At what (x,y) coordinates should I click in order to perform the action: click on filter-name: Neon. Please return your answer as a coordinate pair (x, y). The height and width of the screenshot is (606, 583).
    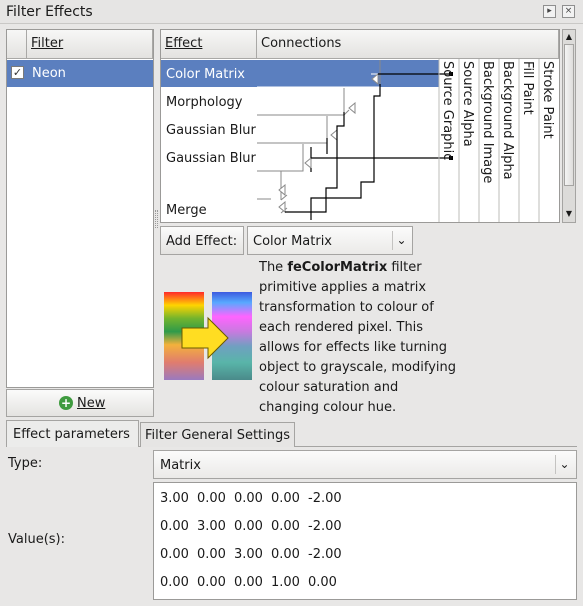
    Looking at the image, I should click on (49, 73).